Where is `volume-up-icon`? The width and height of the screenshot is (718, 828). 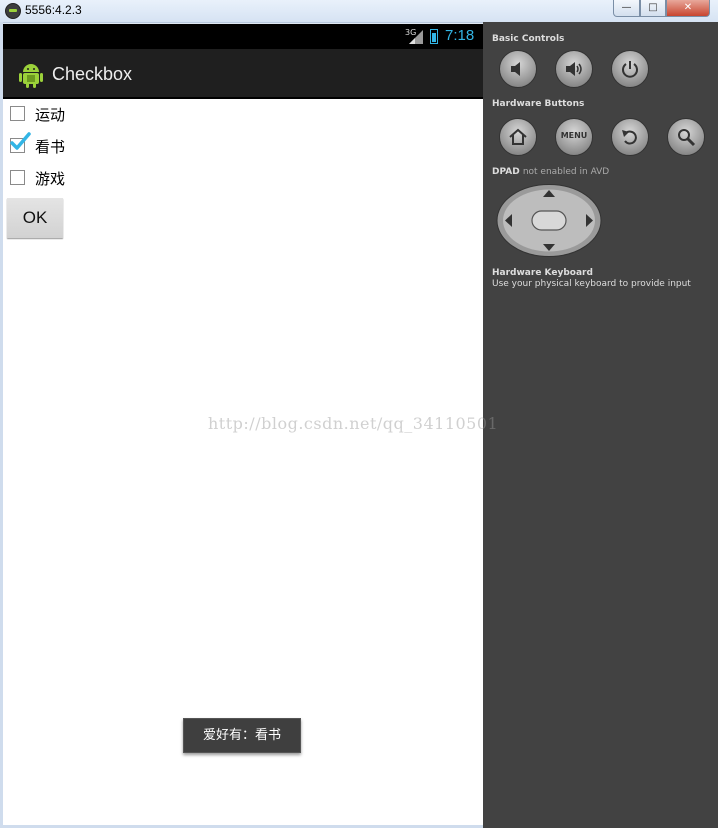
volume-up-icon is located at coordinates (574, 69).